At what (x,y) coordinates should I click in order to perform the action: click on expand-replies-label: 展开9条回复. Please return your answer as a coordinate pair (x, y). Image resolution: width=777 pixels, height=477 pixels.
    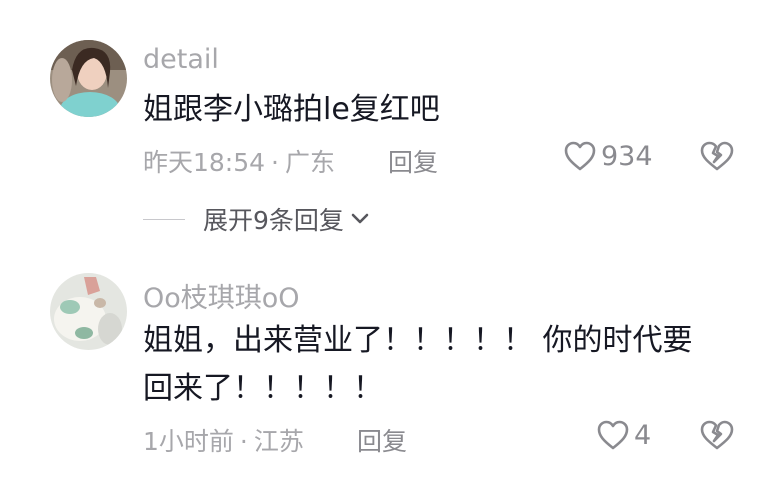
    Looking at the image, I should click on (273, 220).